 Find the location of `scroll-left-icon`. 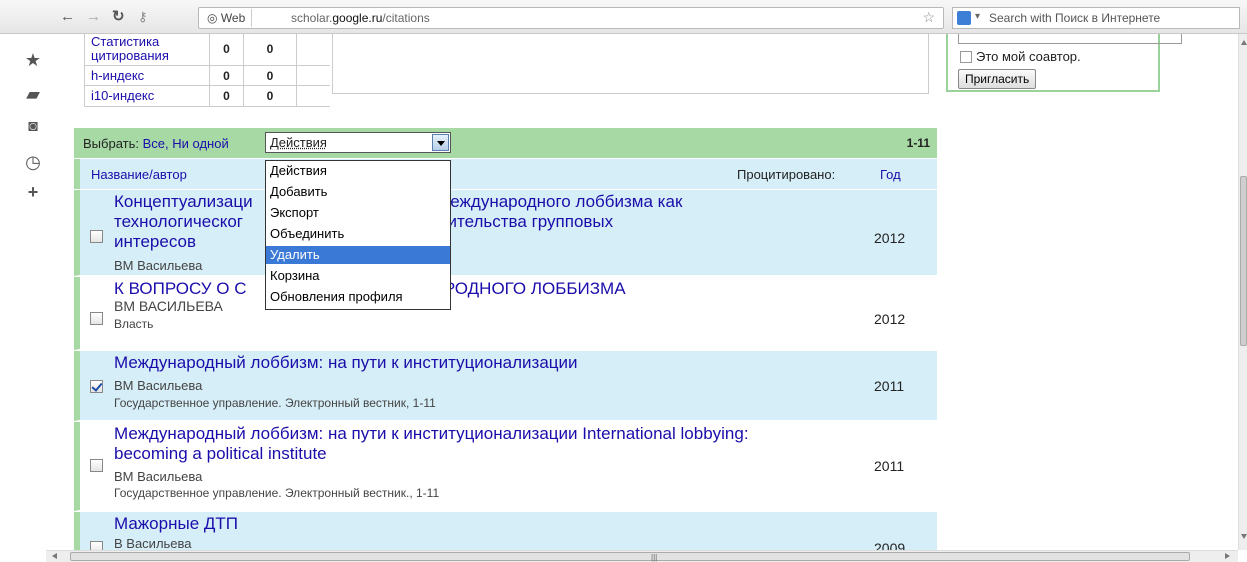

scroll-left-icon is located at coordinates (54, 556).